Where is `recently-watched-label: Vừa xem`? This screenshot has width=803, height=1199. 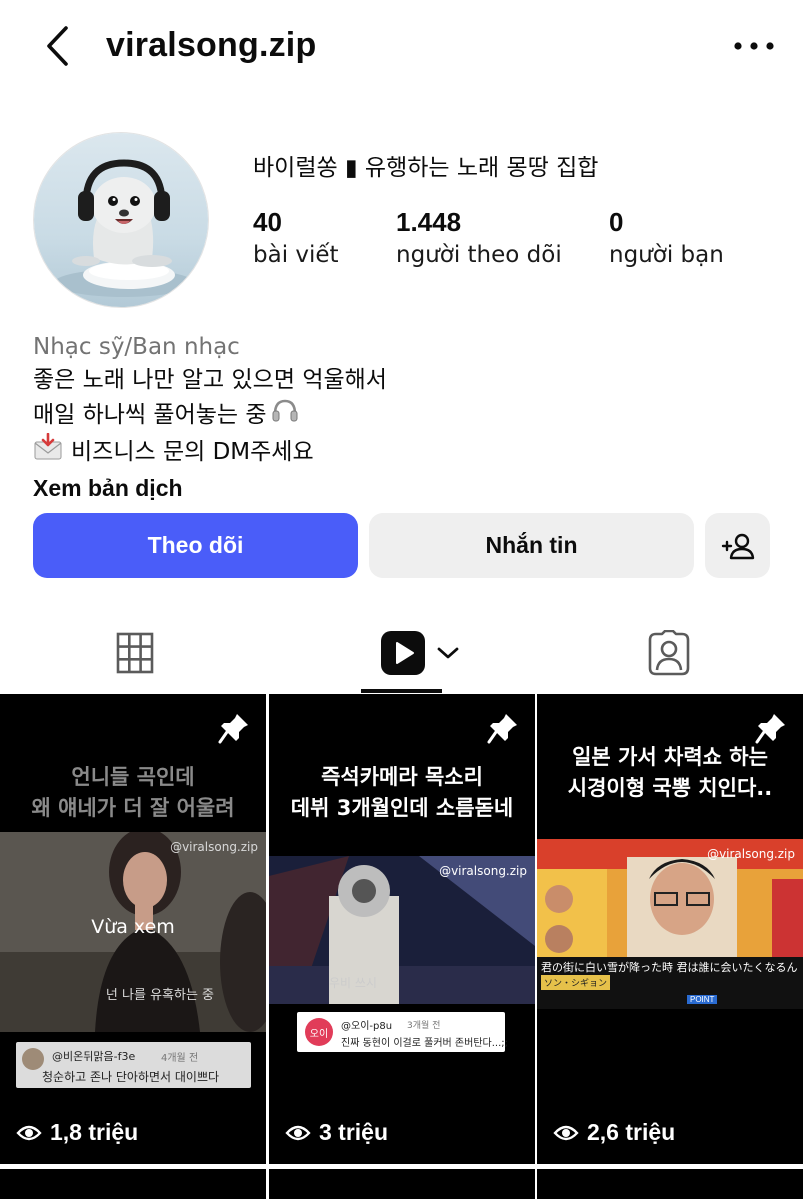
recently-watched-label: Vừa xem is located at coordinates (133, 927).